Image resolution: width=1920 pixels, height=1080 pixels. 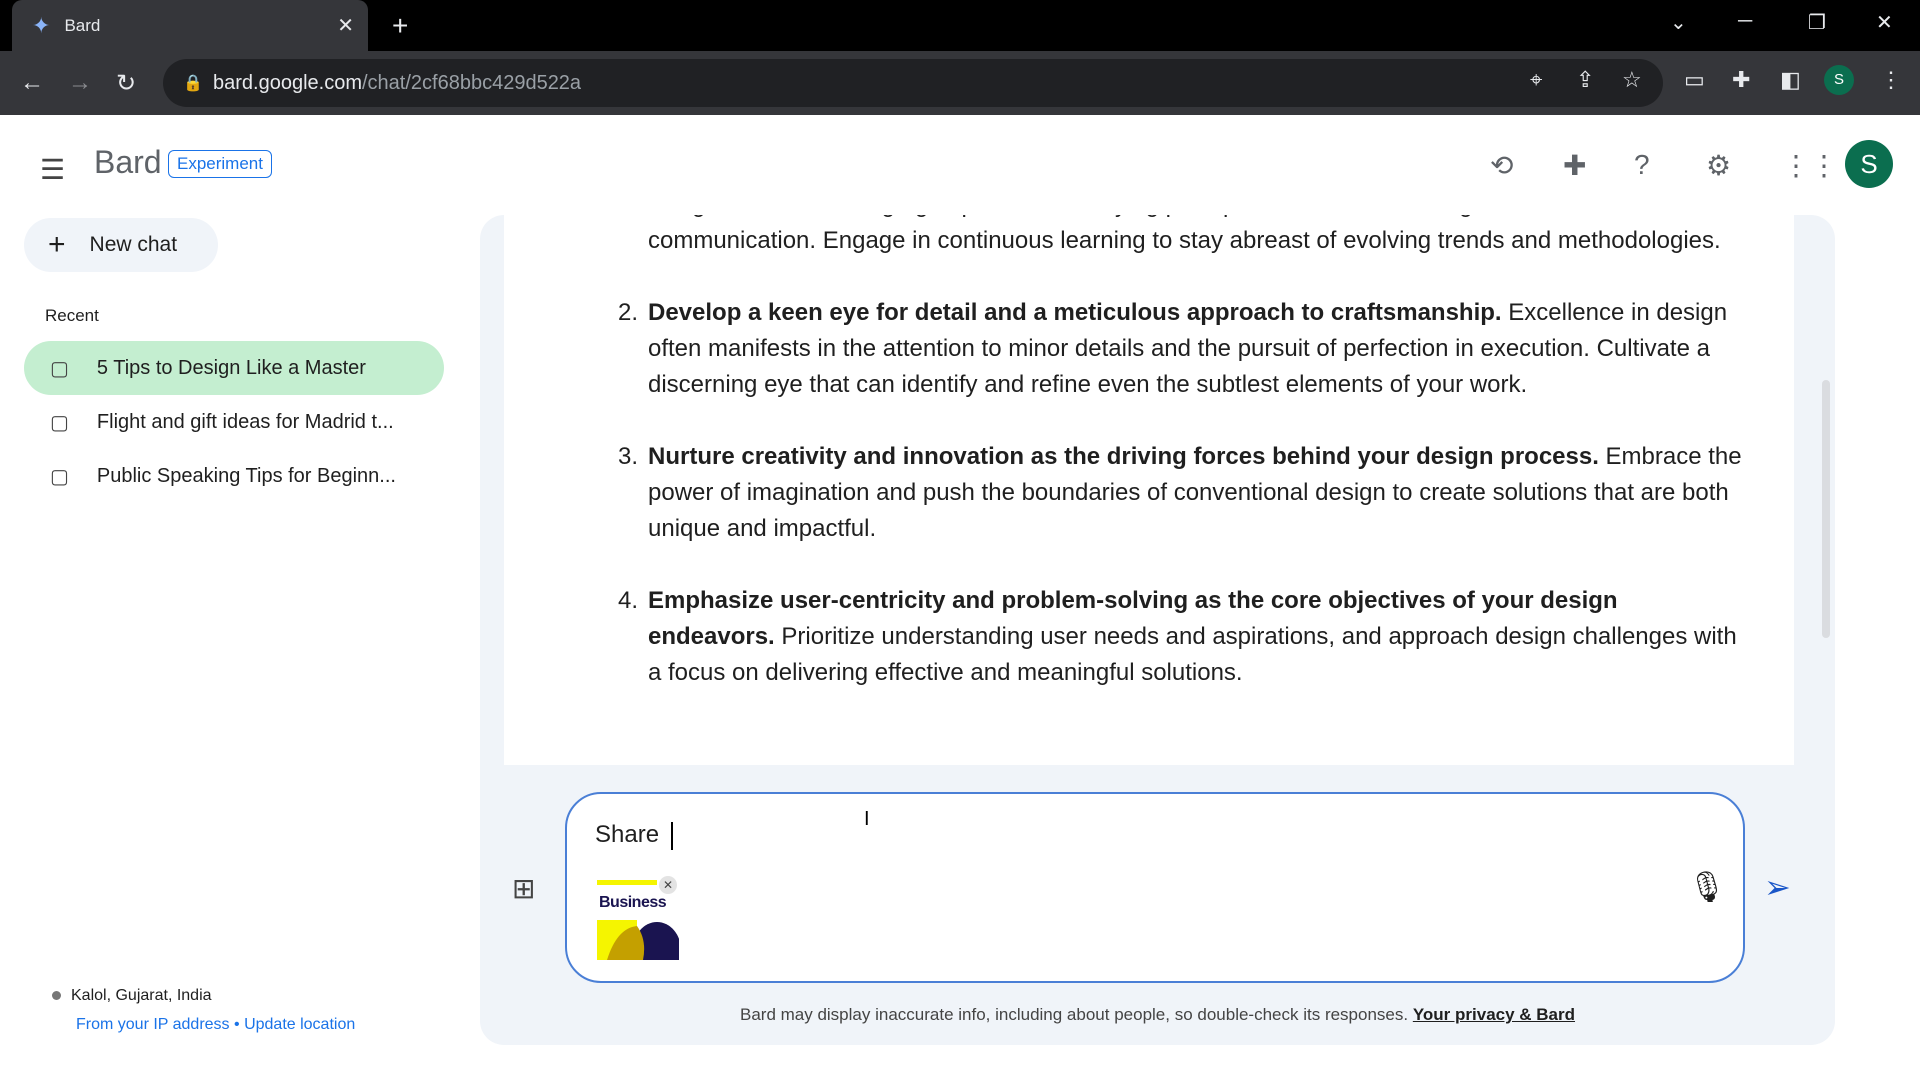 What do you see at coordinates (960, 25) in the screenshot?
I see `browser-tab-bar: ✦ Bard ✕ + ⌄ ─ ❐ ✕` at bounding box center [960, 25].